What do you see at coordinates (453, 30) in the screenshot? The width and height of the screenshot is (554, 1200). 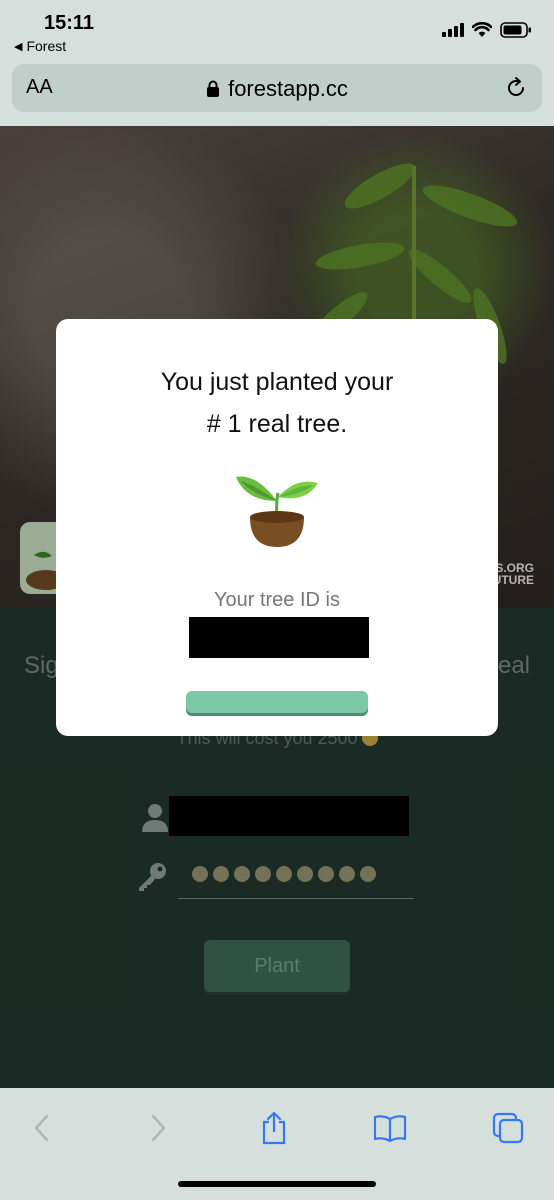 I see `cellular-signal-icon` at bounding box center [453, 30].